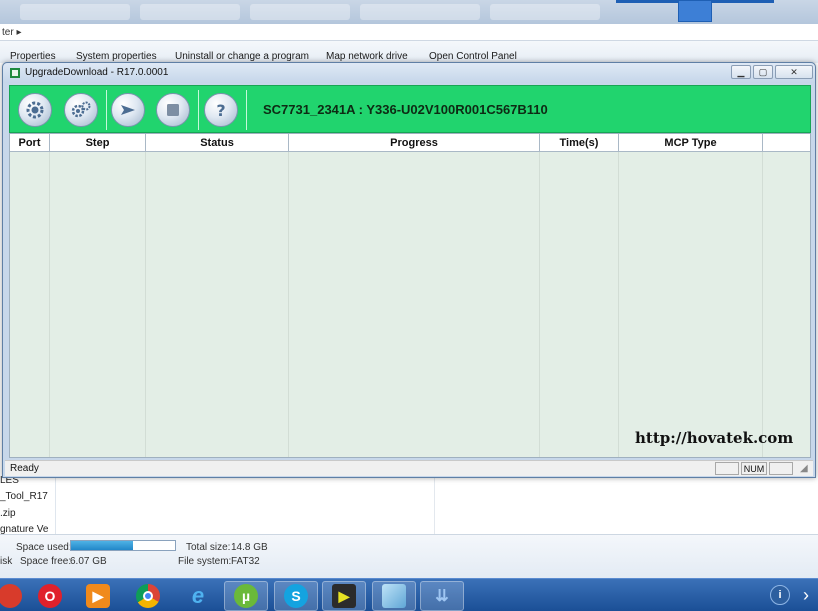  What do you see at coordinates (97, 72) in the screenshot?
I see `window-title: UpgradeDownload - R17.0.0001` at bounding box center [97, 72].